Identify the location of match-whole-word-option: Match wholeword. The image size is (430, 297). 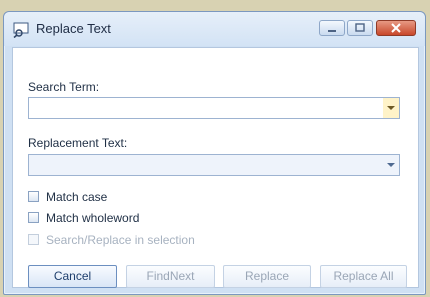
(128, 219).